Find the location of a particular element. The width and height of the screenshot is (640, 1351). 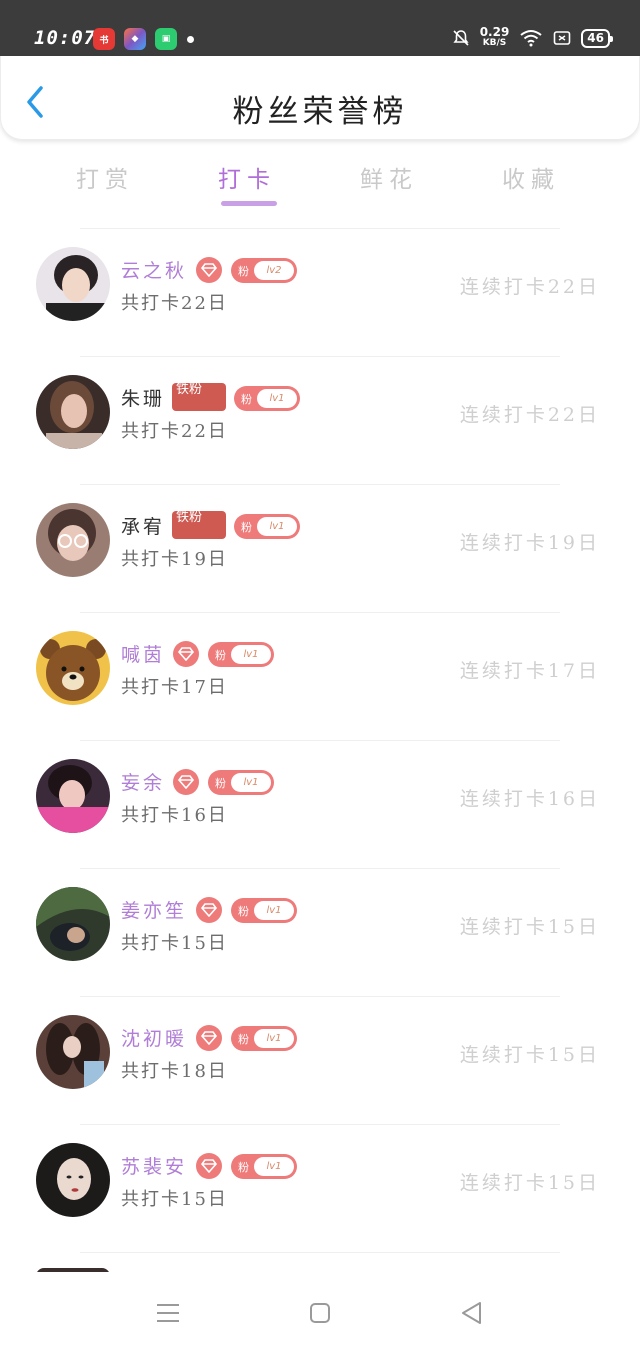

total-checkin: 共打卡18日 is located at coordinates (174, 1071).